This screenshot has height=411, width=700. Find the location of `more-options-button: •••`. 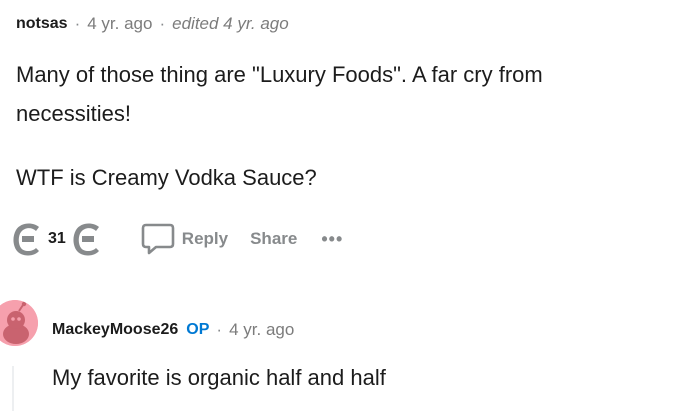

more-options-button: ••• is located at coordinates (332, 239).